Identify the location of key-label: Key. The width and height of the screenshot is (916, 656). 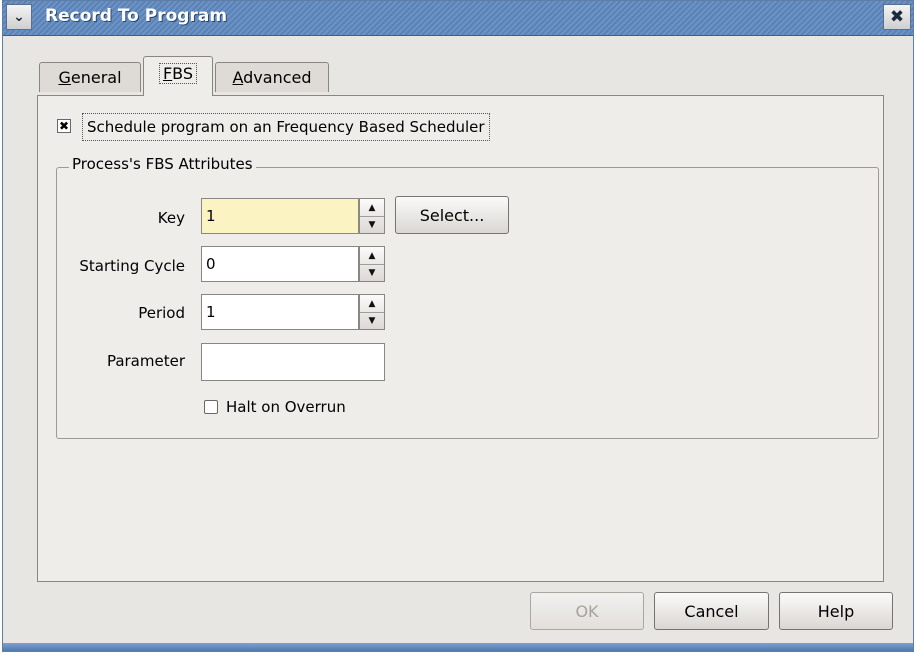
(171, 218).